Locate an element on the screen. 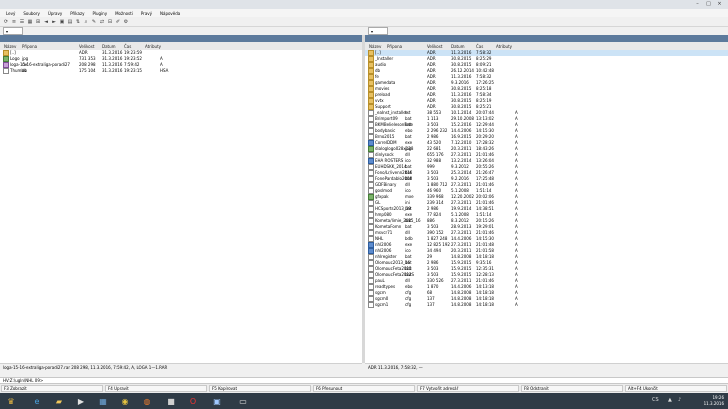  chrome-icon: ◉ is located at coordinates (125, 401).